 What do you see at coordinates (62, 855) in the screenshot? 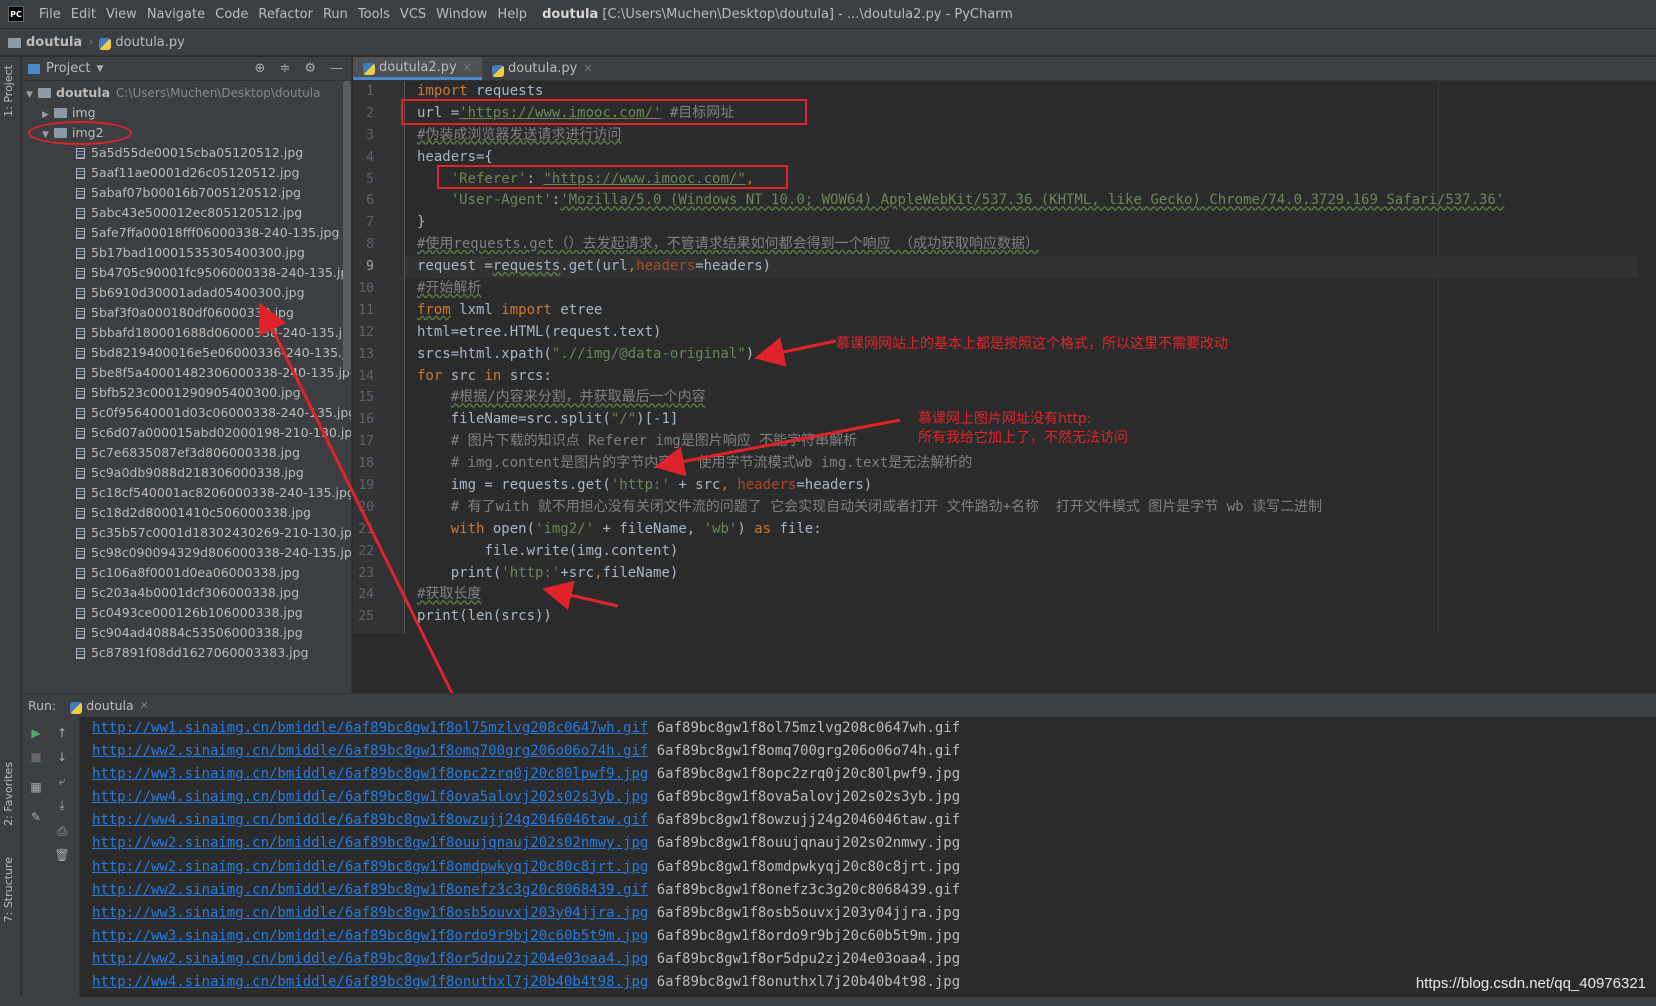
I see `trash-icon: 🗑` at bounding box center [62, 855].